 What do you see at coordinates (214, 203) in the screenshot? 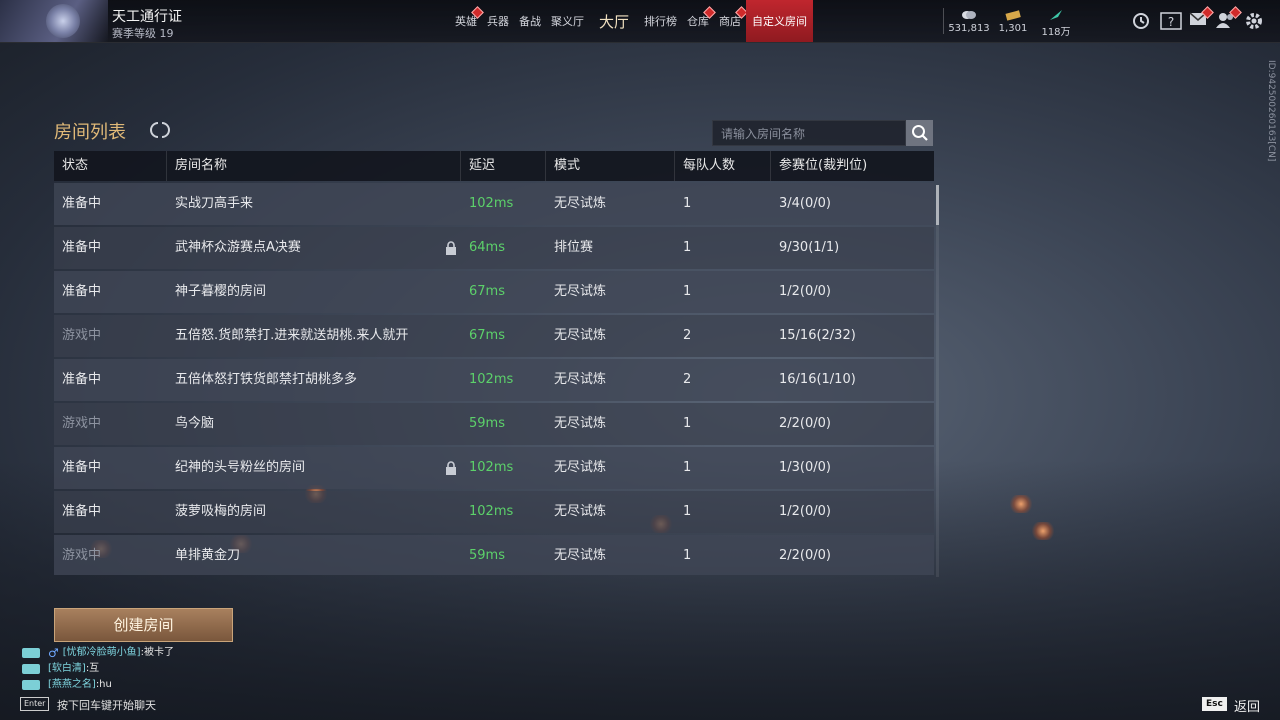
I see `room-name: 实战刀高手来` at bounding box center [214, 203].